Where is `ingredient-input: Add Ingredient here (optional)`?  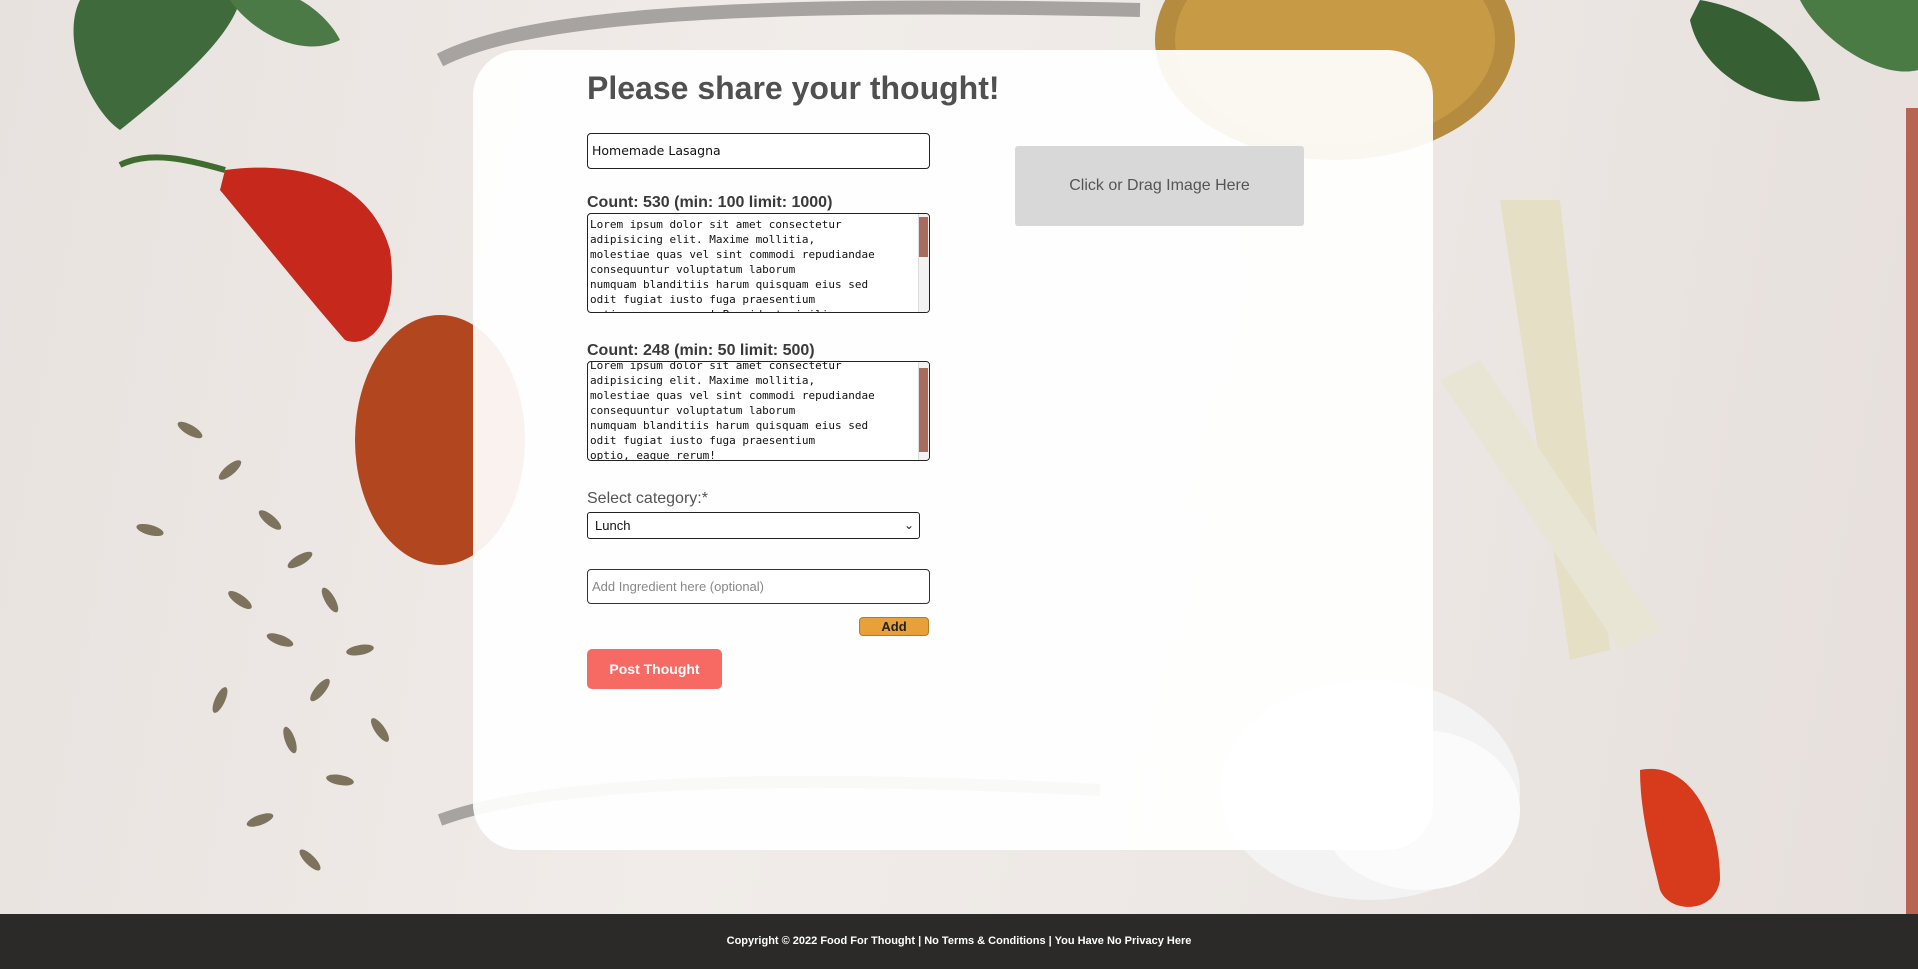 ingredient-input: Add Ingredient here (optional) is located at coordinates (758, 586).